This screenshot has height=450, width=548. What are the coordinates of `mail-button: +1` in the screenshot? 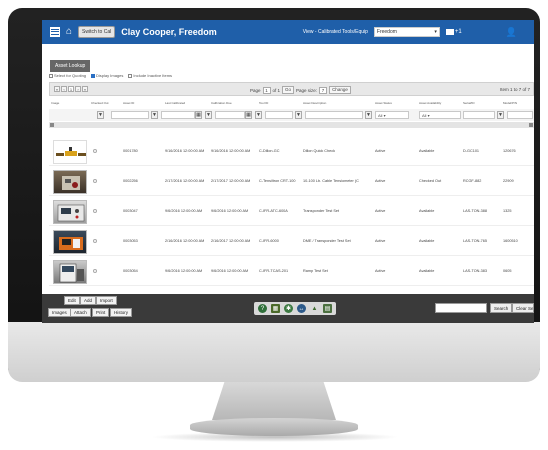 It's located at (453, 32).